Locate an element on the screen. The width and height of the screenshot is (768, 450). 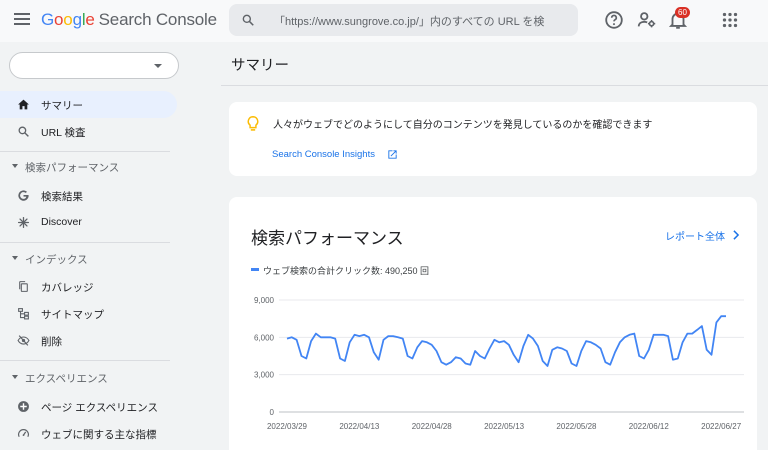
sidebar-item-search-results: 検索結果 is located at coordinates (88, 195).